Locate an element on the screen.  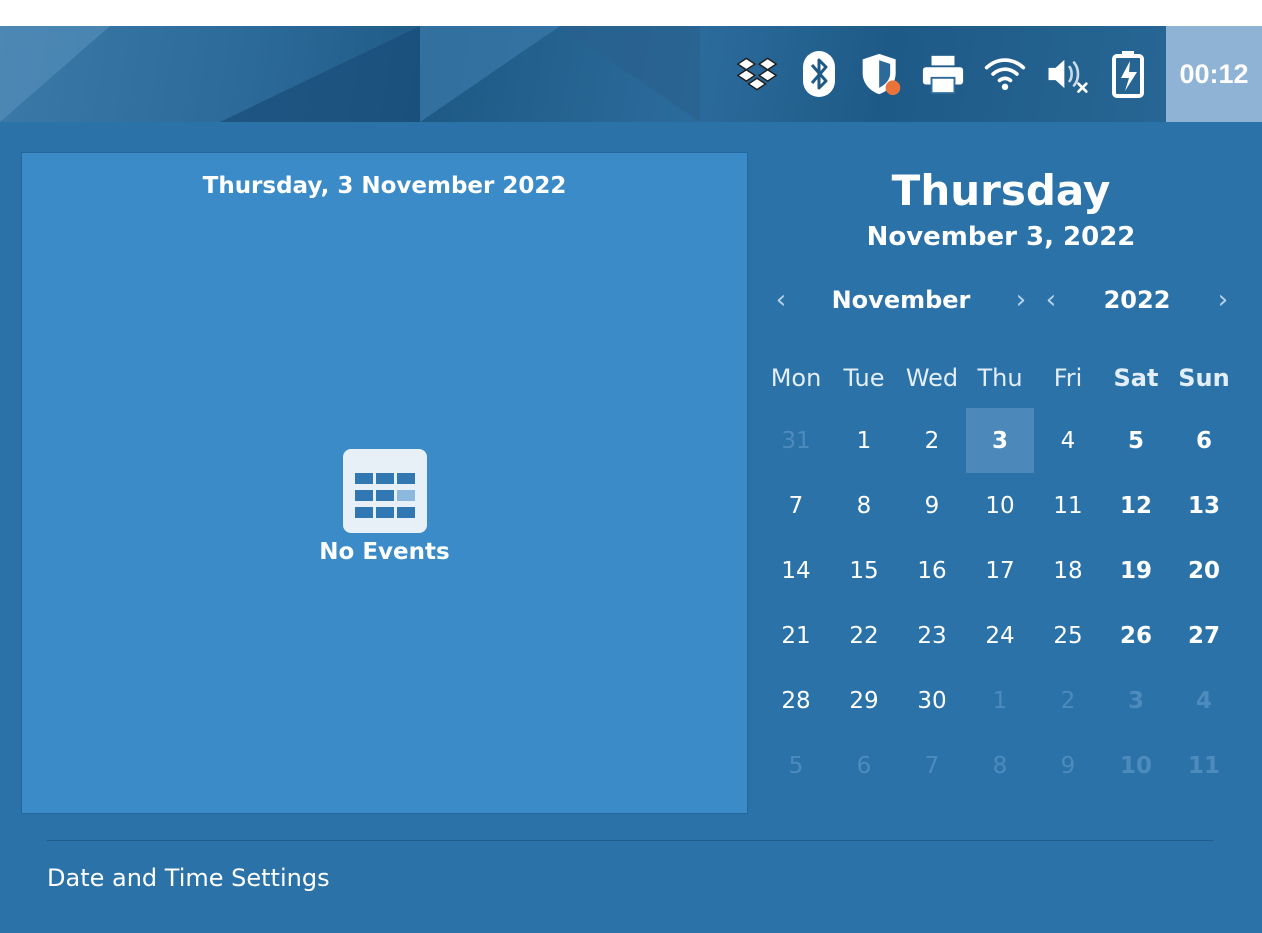
week-row: 21 22 23 24 25 26 27 is located at coordinates (1000, 635).